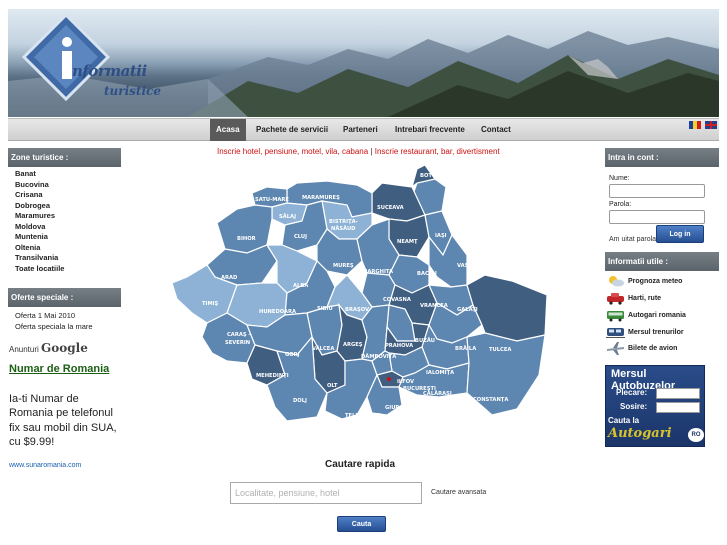 The width and height of the screenshot is (727, 545). What do you see at coordinates (300, 237) in the screenshot?
I see `map-label: CLUJ` at bounding box center [300, 237].